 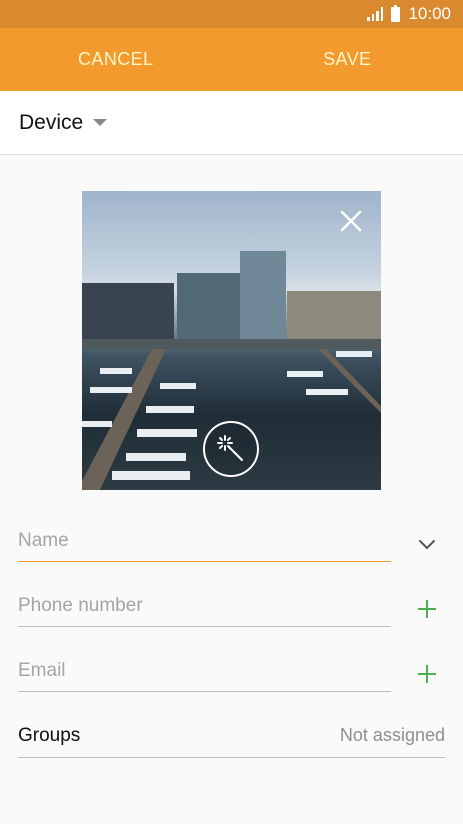 I want to click on status-time: 10:00, so click(x=429, y=13).